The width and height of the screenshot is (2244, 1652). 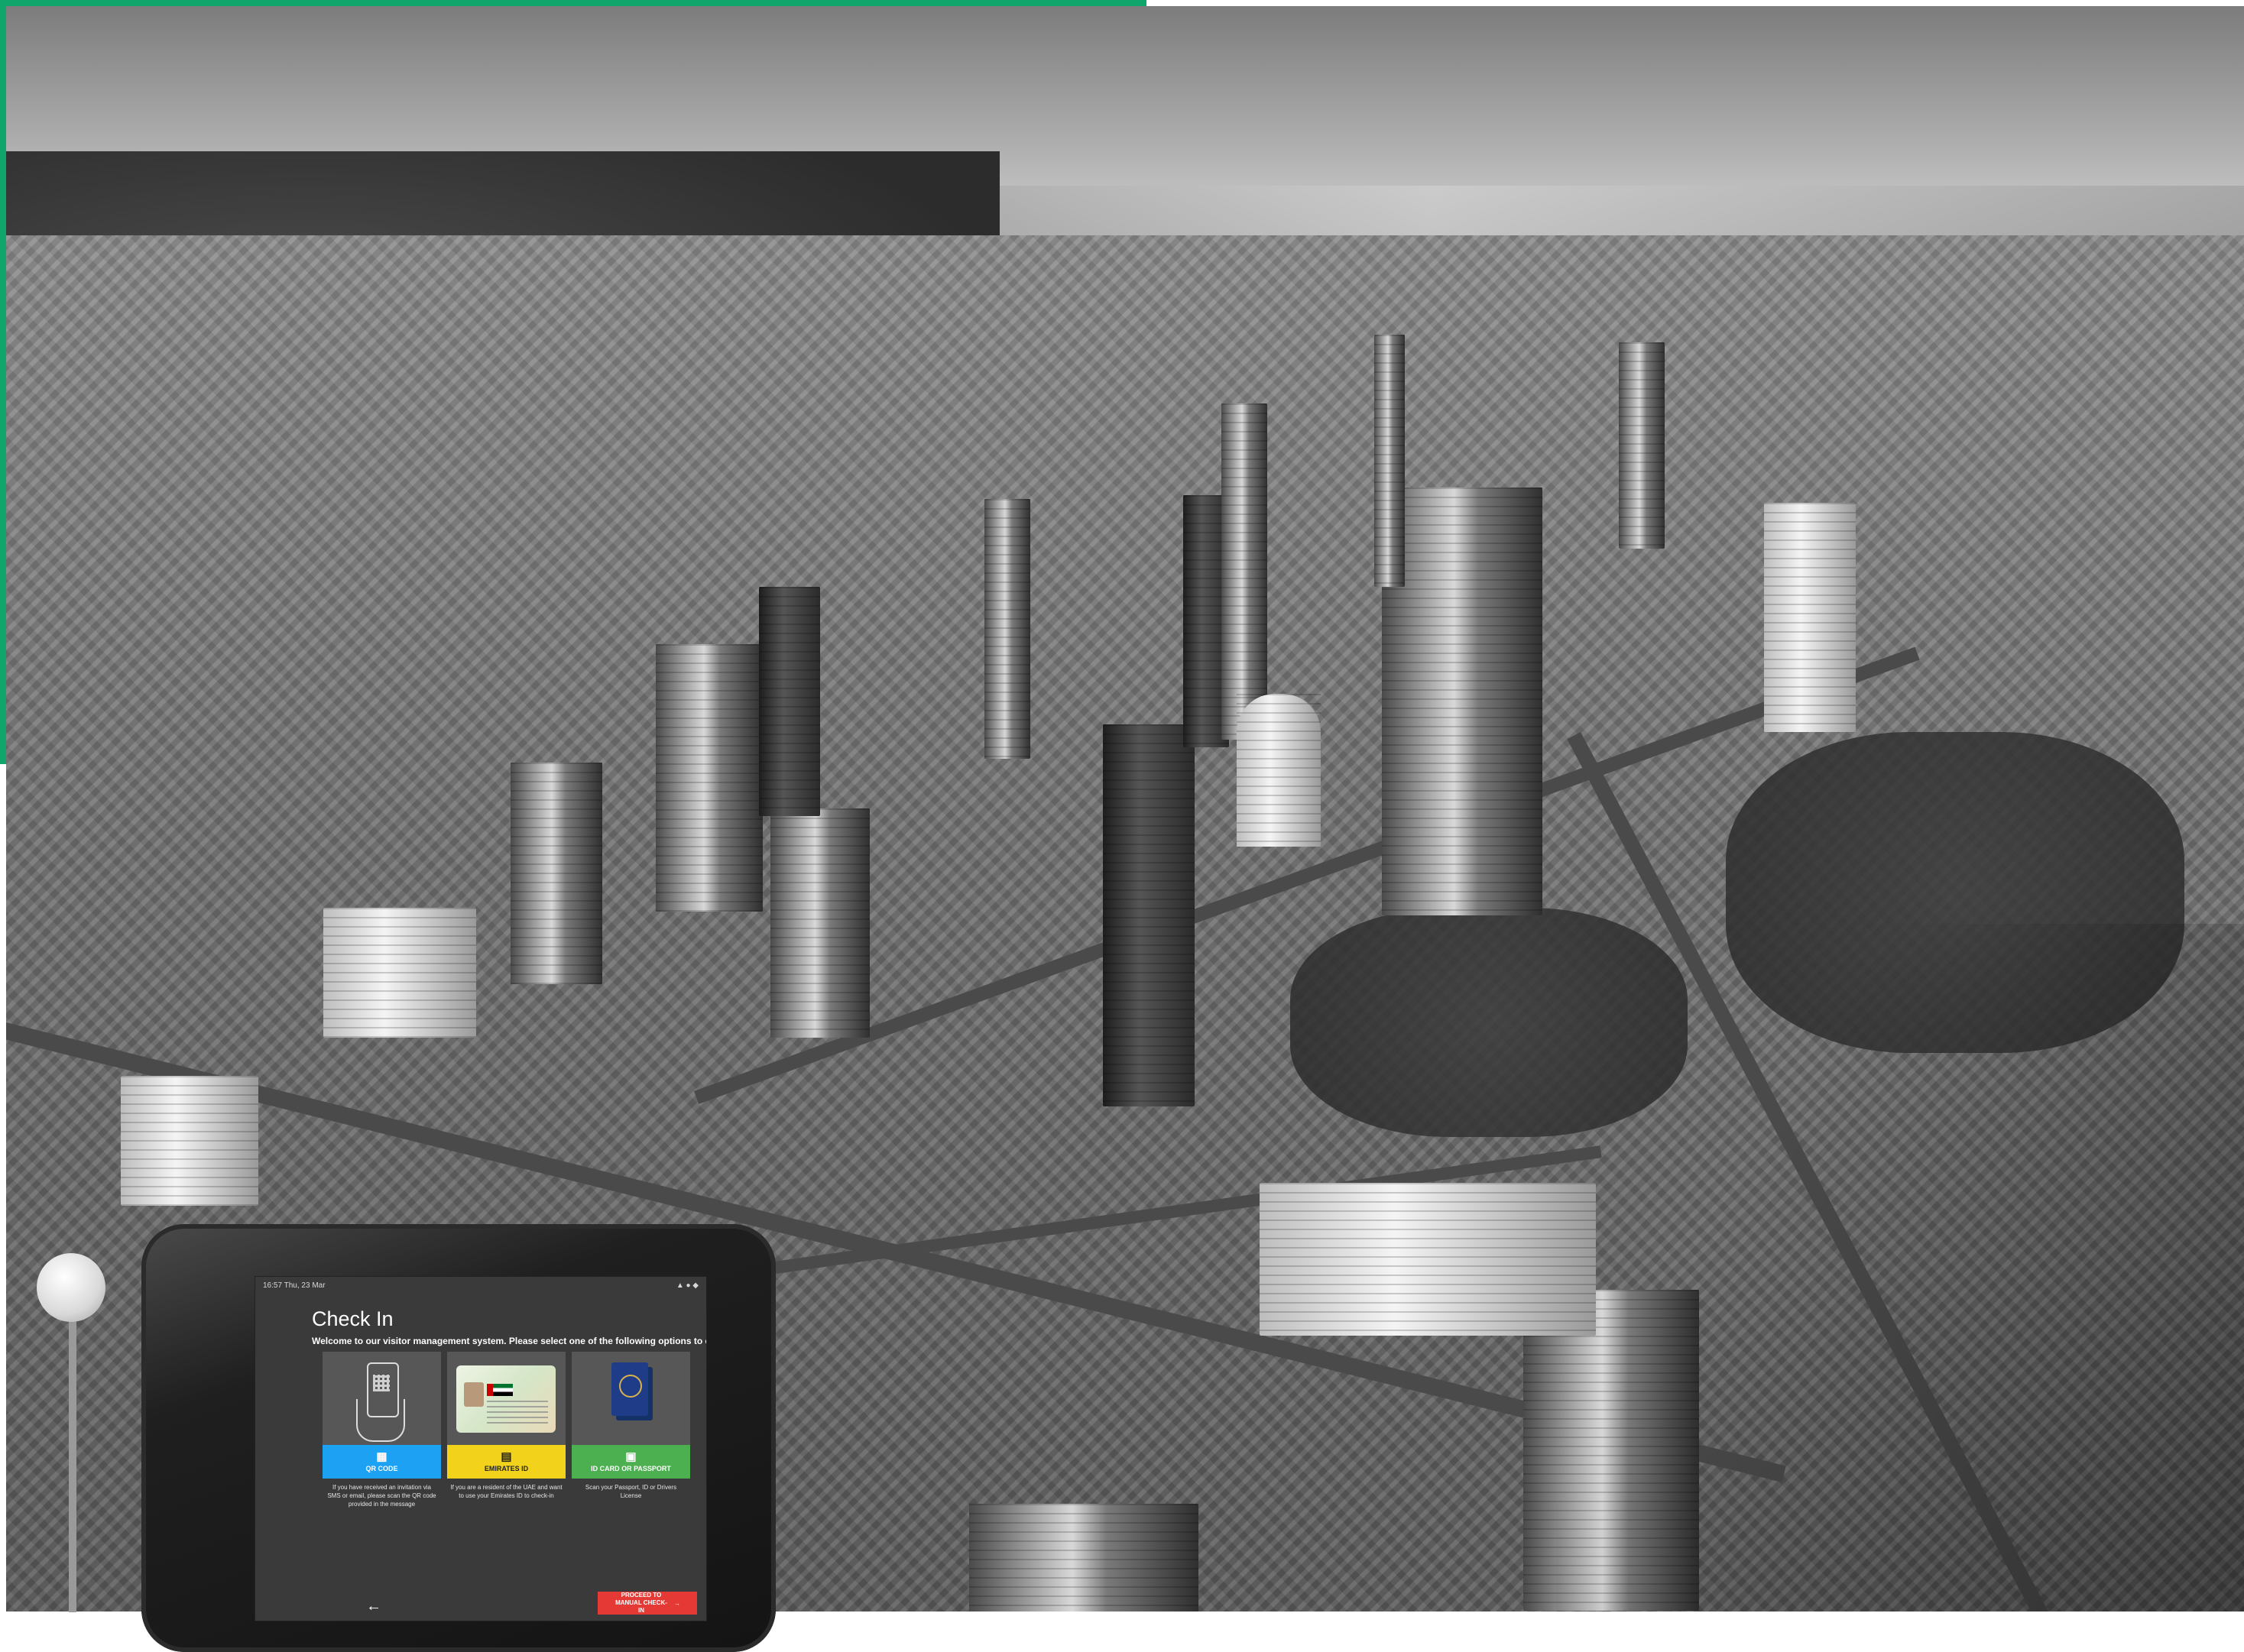 What do you see at coordinates (480, 1285) in the screenshot?
I see `status-bar: 16:57 Thu, 23 Mar ▲ ● ◆` at bounding box center [480, 1285].